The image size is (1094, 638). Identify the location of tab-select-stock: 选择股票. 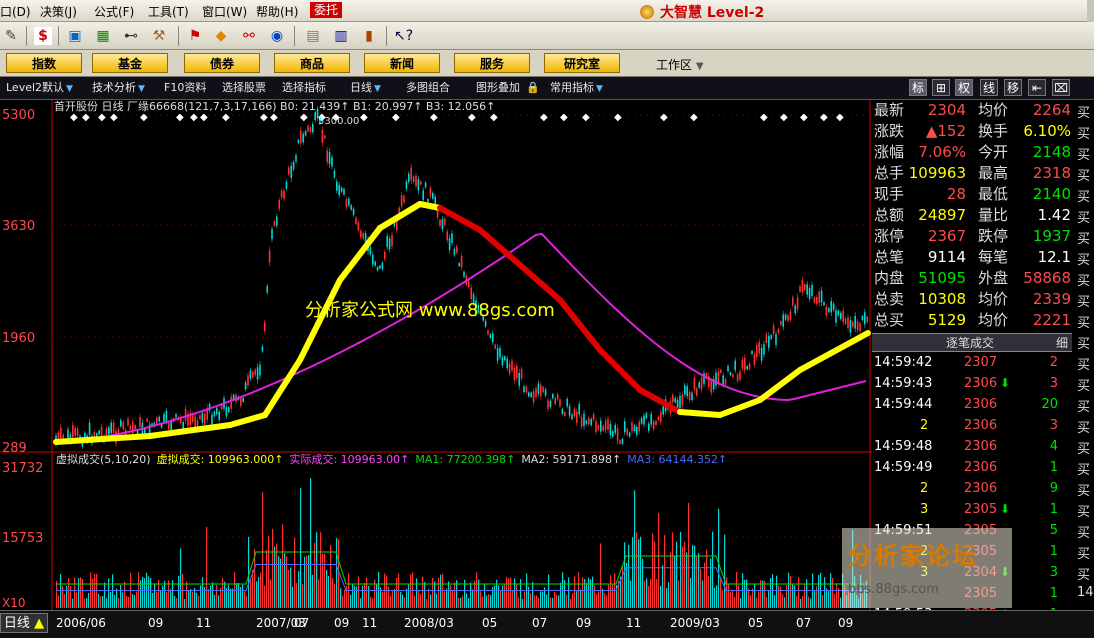
(244, 88).